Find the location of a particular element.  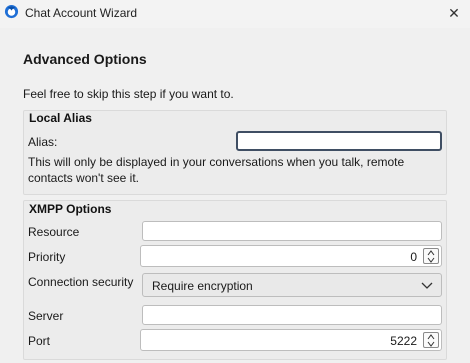

connection-security-label: Connection security is located at coordinates (81, 282).